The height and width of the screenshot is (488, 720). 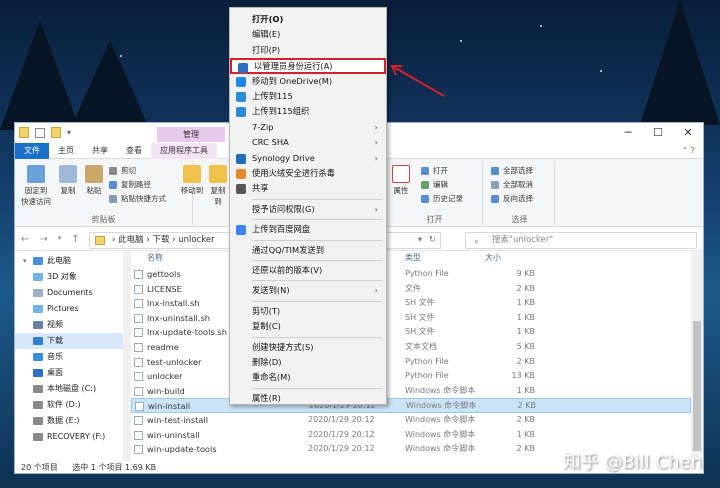 What do you see at coordinates (411, 347) in the screenshot?
I see `table-row: readme 文本文档 5 KB` at bounding box center [411, 347].